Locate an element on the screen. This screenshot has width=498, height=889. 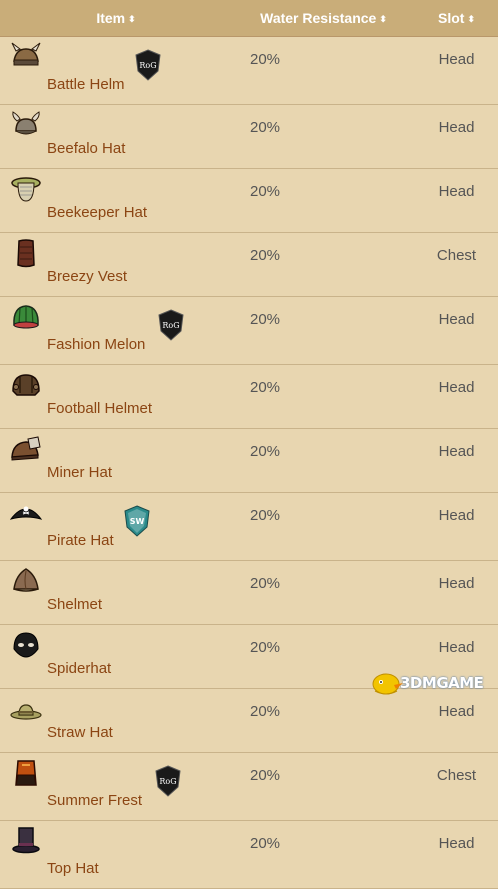
3dm-mascot-icon is located at coordinates (387, 684).